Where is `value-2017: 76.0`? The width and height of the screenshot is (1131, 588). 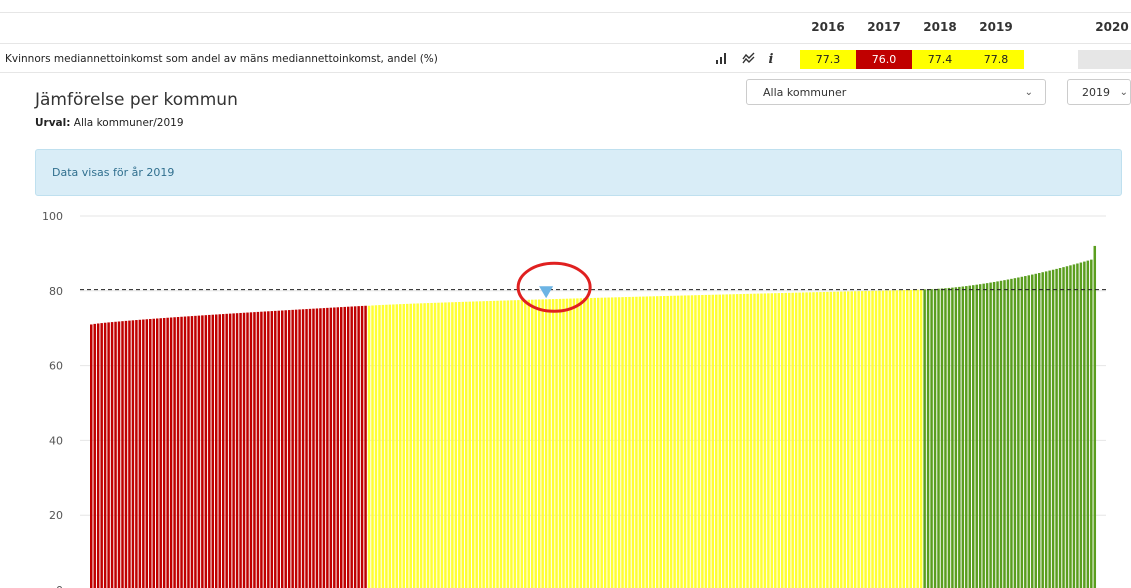 value-2017: 76.0 is located at coordinates (884, 59).